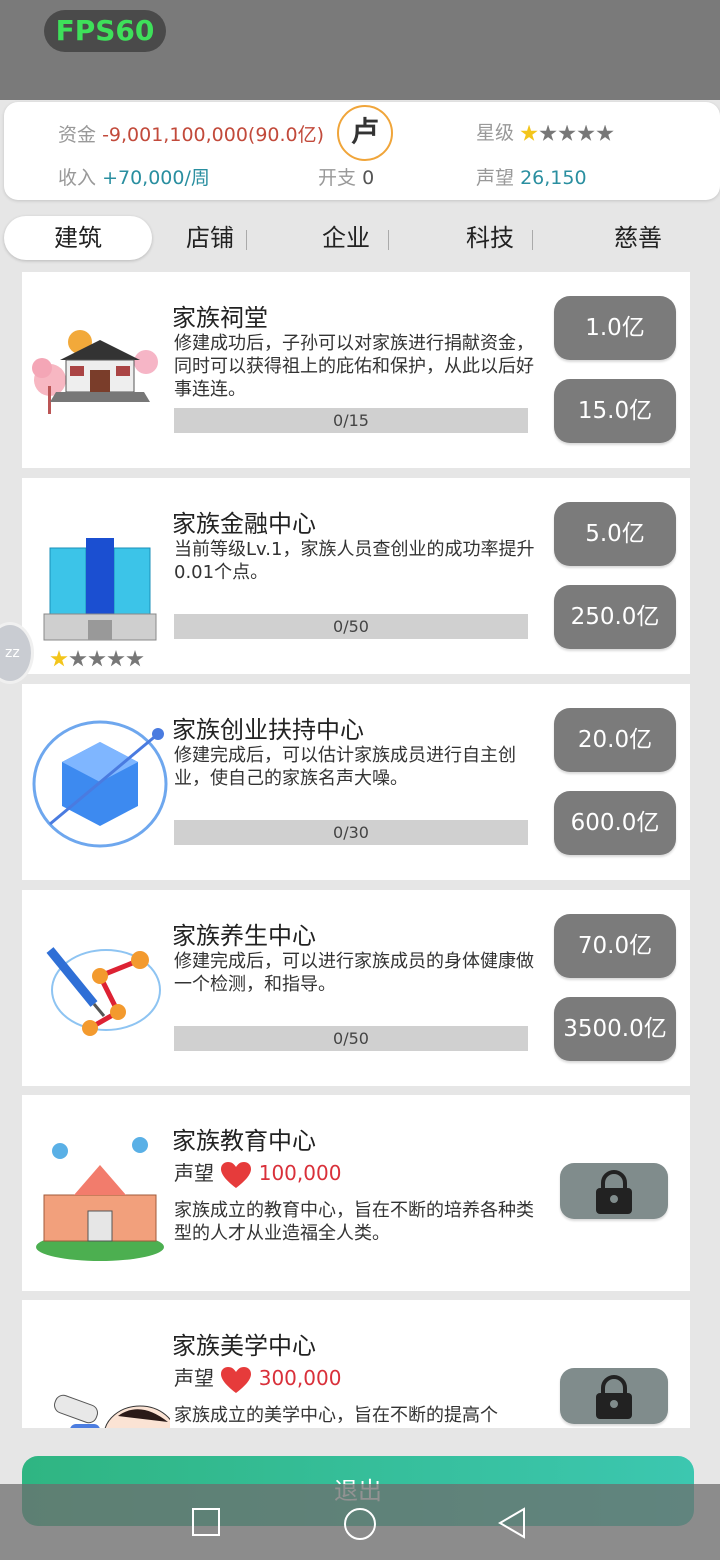  What do you see at coordinates (495, 178) in the screenshot?
I see `fame-label: 声望` at bounding box center [495, 178].